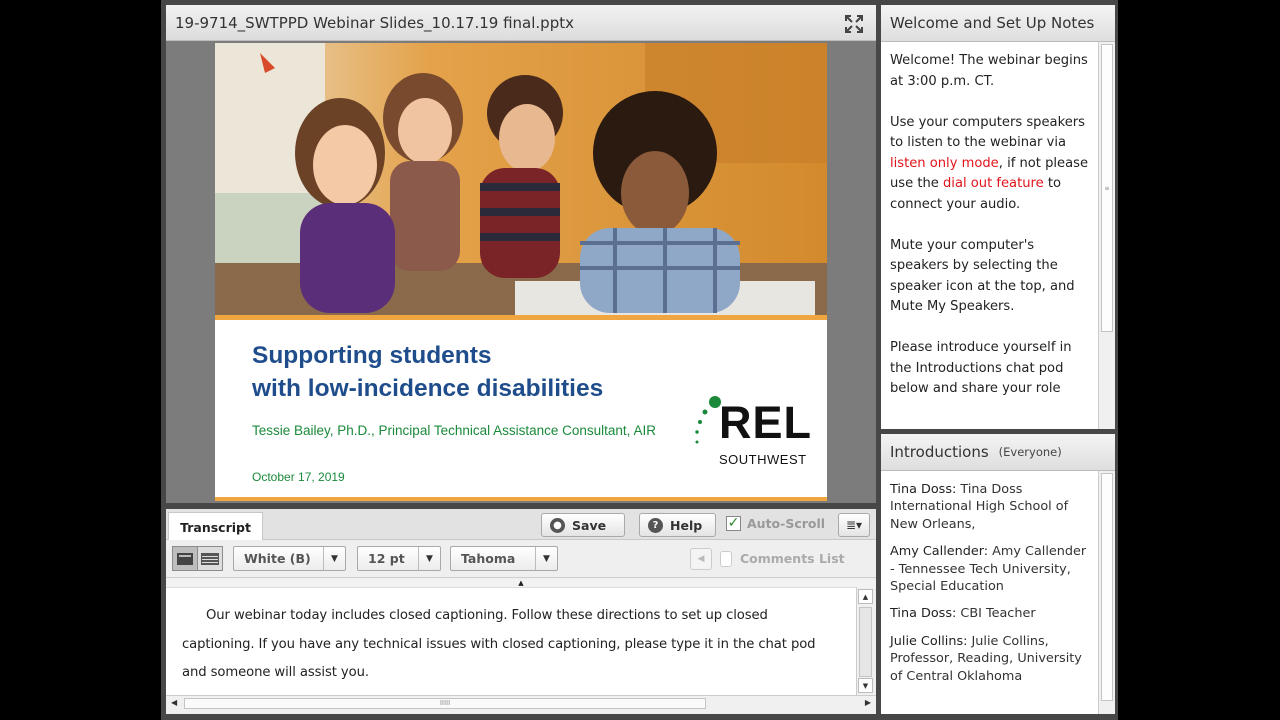 This screenshot has width=1280, height=720. Describe the element at coordinates (399, 558) in the screenshot. I see `caption-size-select: 12 pt ▼` at that location.